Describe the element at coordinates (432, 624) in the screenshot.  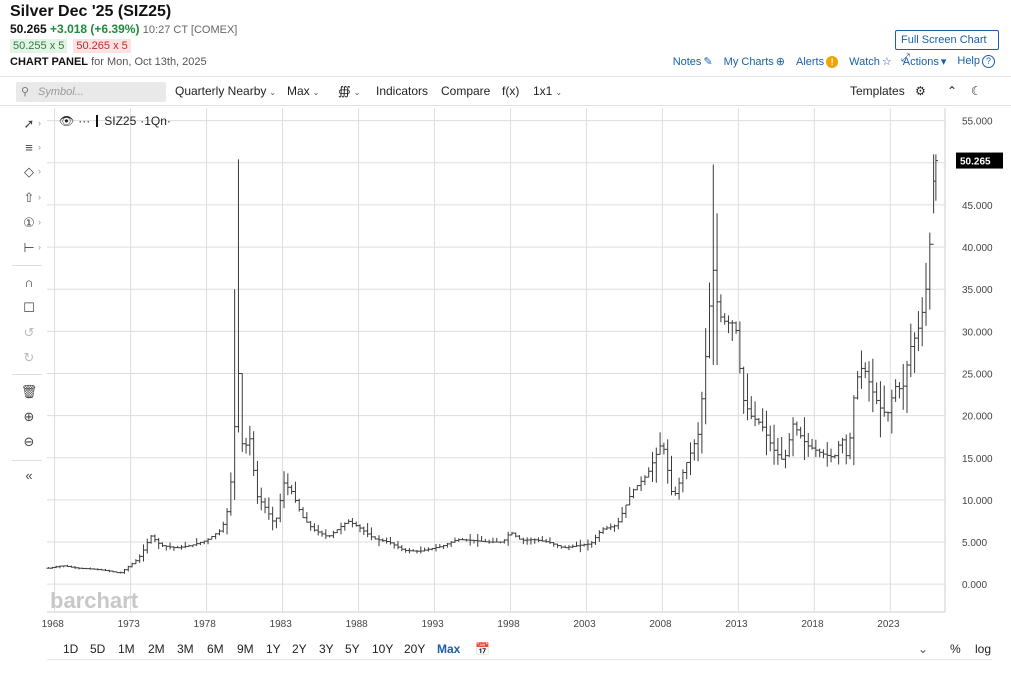
I see `x-tick-label: 1993` at that location.